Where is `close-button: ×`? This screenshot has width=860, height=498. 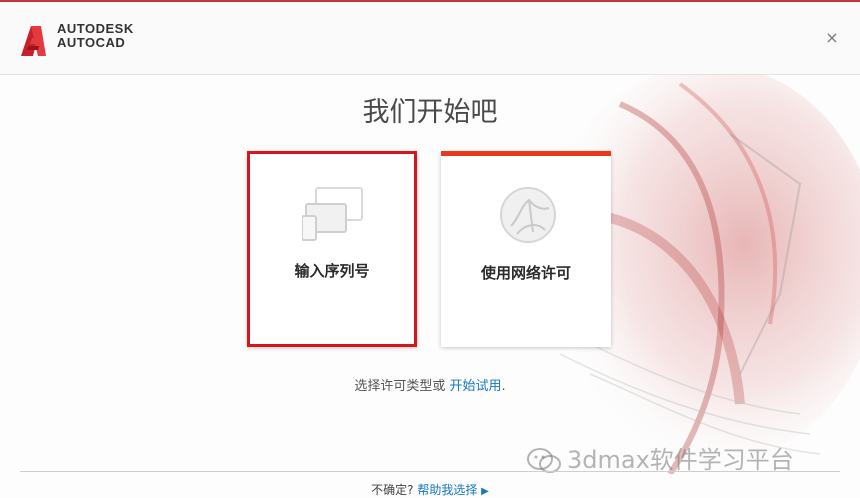
close-button: × is located at coordinates (832, 38).